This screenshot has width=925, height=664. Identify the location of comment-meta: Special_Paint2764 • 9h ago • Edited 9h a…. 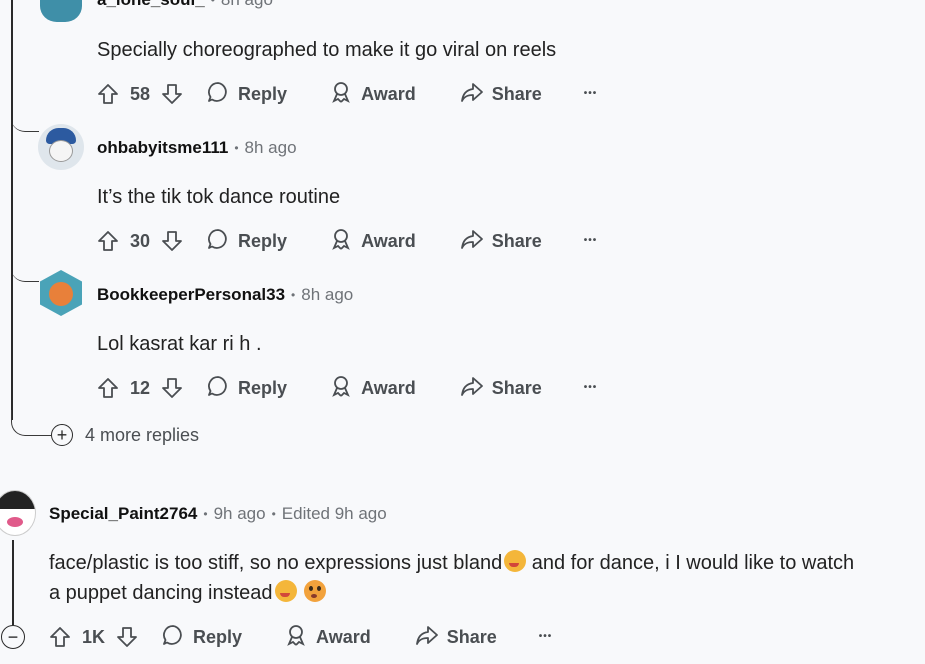
(218, 514).